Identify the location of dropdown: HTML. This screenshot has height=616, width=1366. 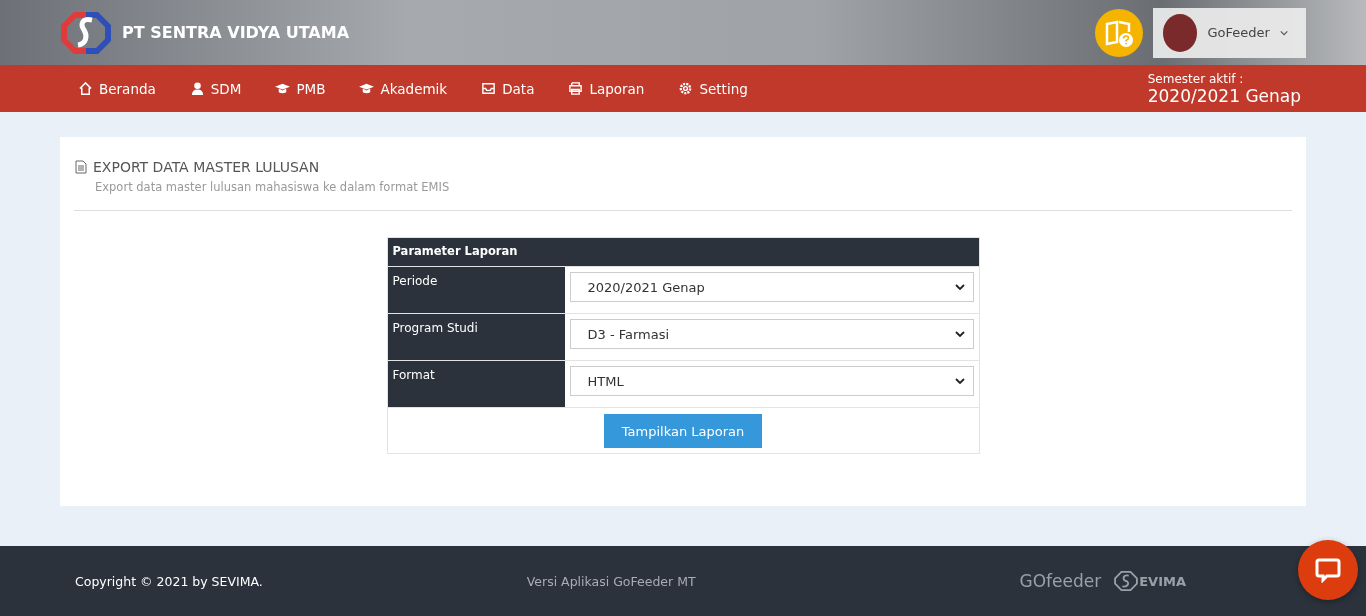
(771, 381).